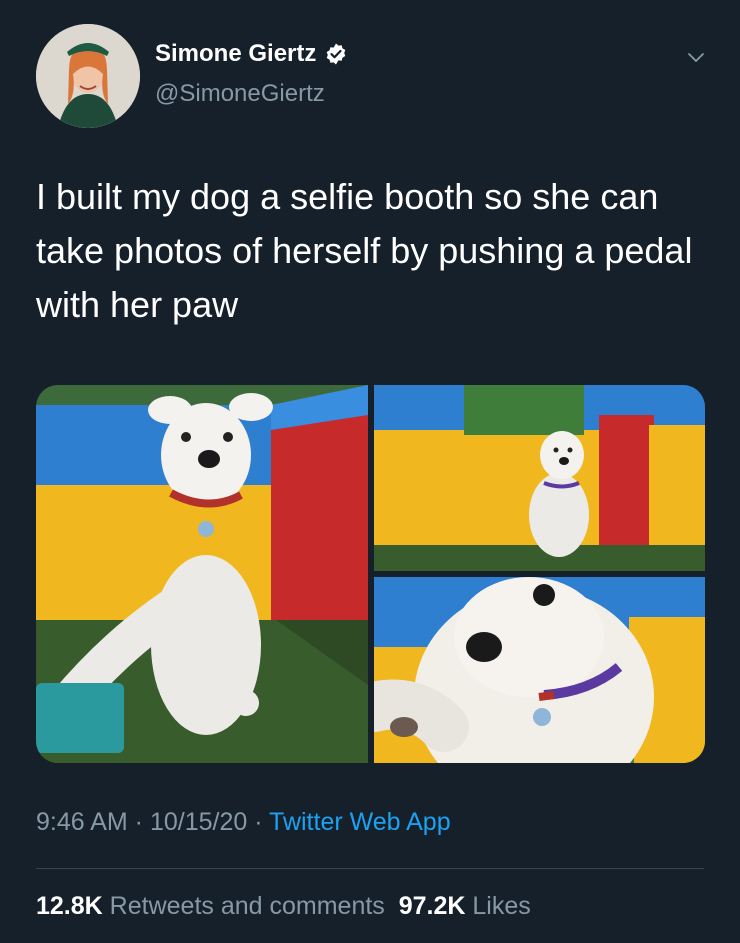 The height and width of the screenshot is (943, 740). I want to click on tweet-source-link: Twitter Web App, so click(360, 822).